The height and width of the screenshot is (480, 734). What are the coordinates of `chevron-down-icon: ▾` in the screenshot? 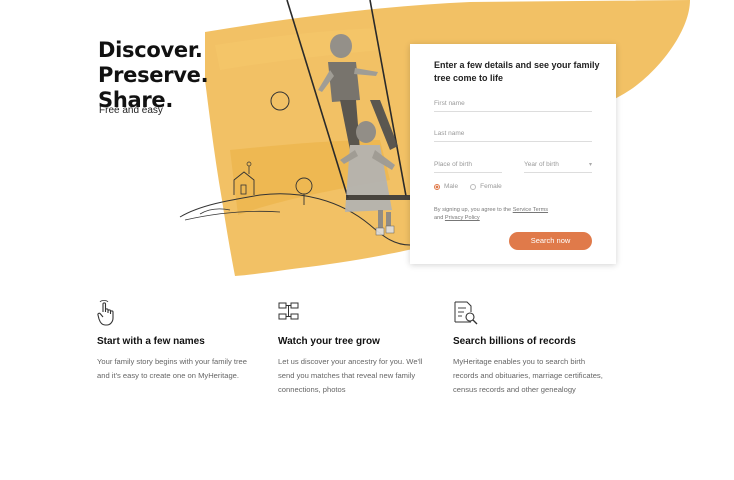 It's located at (590, 165).